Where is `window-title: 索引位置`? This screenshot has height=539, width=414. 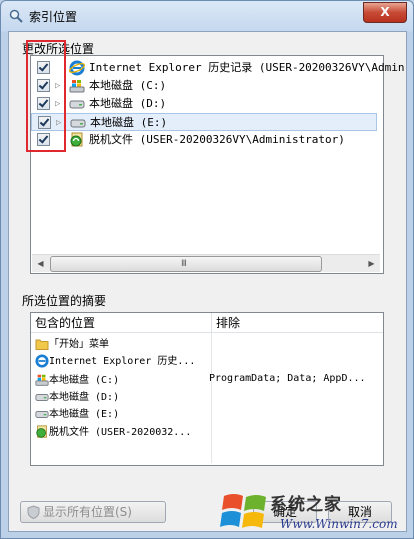
window-title: 索引位置 is located at coordinates (53, 17).